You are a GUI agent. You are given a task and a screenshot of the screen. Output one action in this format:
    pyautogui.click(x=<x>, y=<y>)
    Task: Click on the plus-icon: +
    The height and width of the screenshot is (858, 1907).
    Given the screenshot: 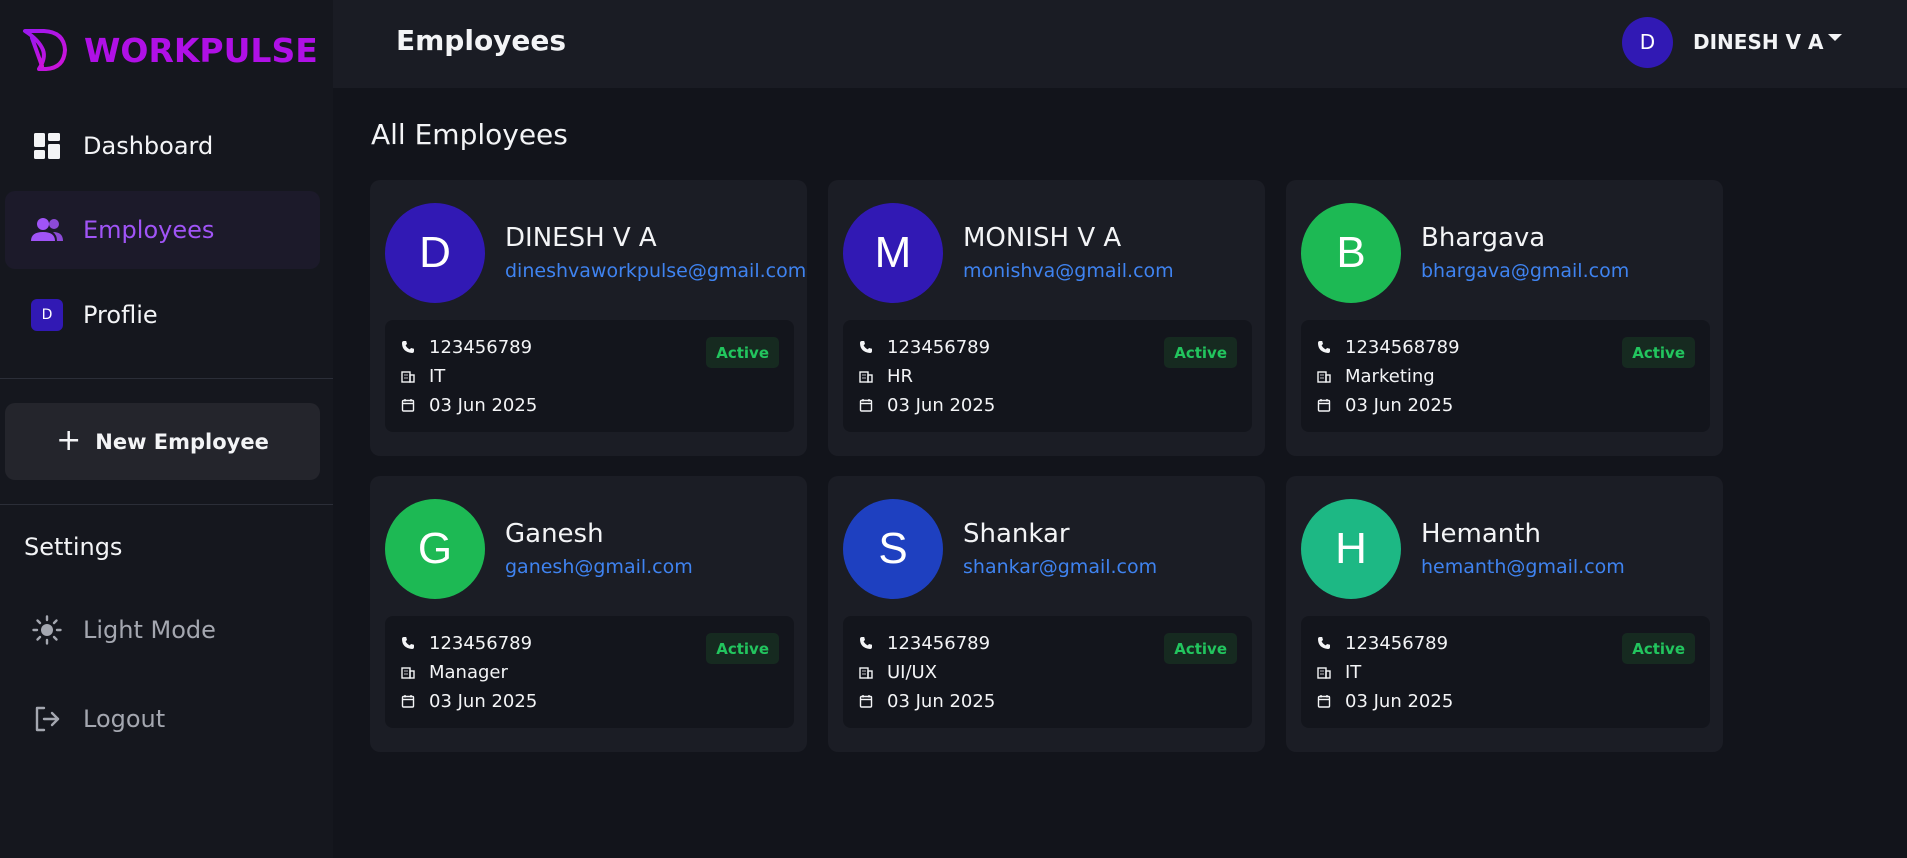 What is the action you would take?
    pyautogui.click(x=69, y=440)
    